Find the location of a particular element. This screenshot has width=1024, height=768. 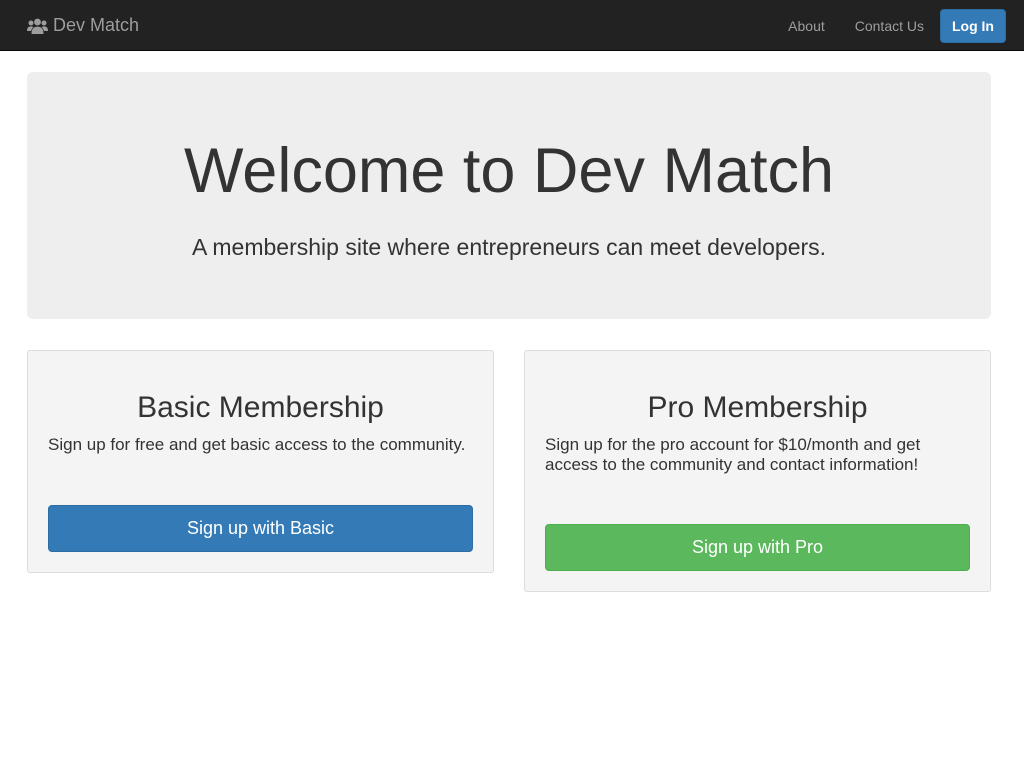

users-icon is located at coordinates (37, 26).